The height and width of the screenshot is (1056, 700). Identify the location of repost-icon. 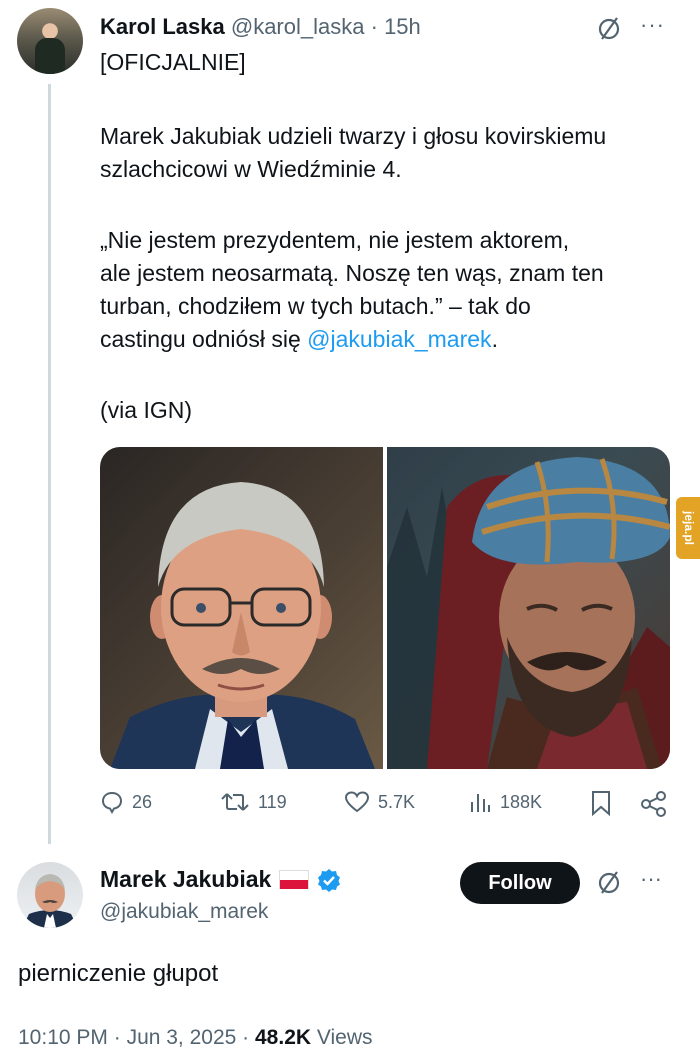
(235, 802).